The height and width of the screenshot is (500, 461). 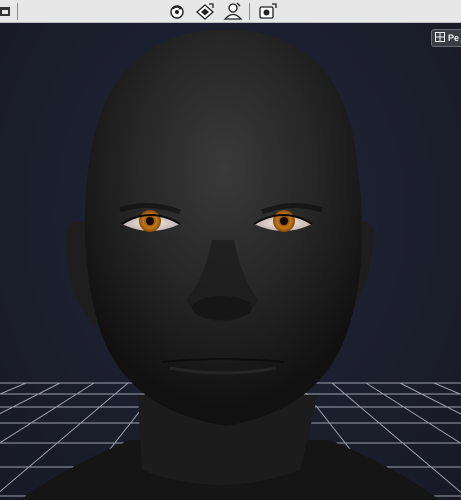 What do you see at coordinates (268, 11) in the screenshot?
I see `render-camera-icon` at bounding box center [268, 11].